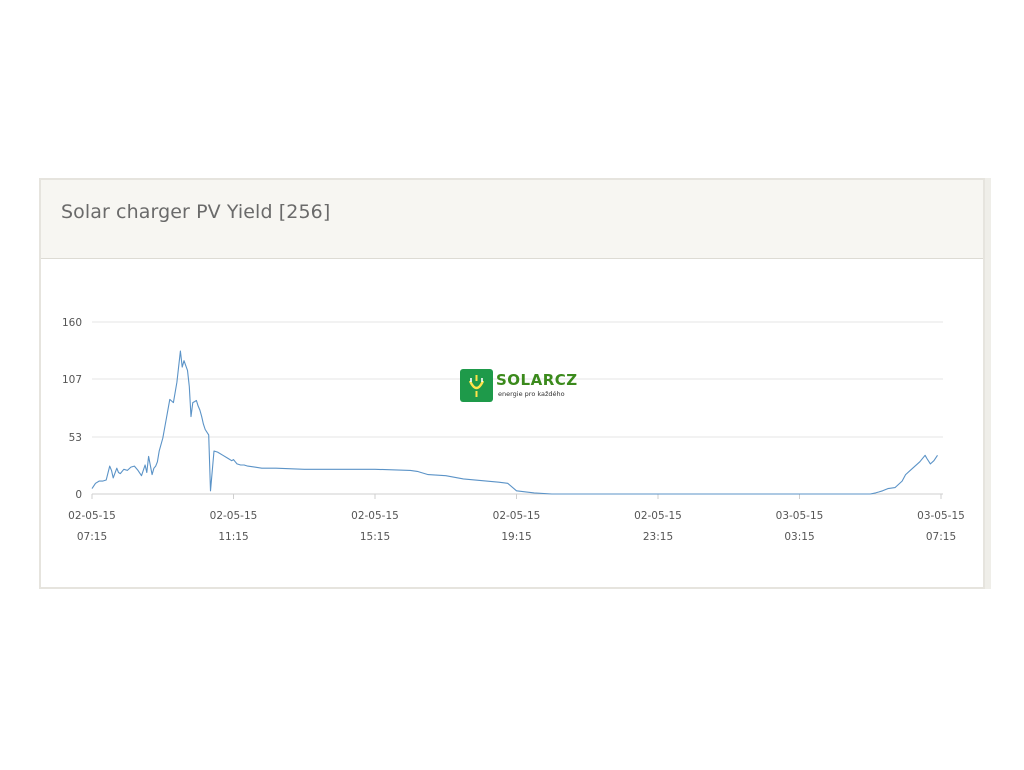 This screenshot has height=770, width=1024. Describe the element at coordinates (375, 537) in the screenshot. I see `x-tick-time: 15:15` at that location.